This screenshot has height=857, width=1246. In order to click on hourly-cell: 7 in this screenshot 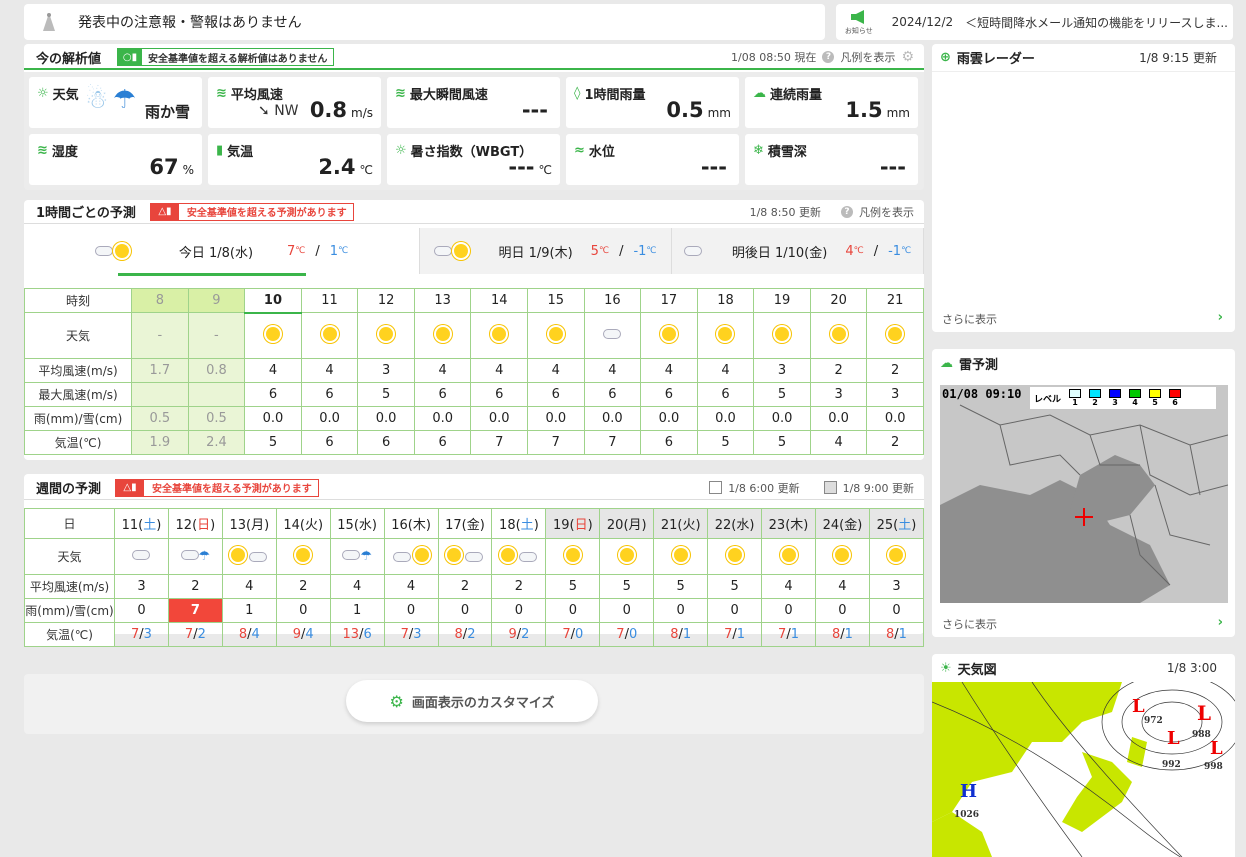, I will do `click(612, 442)`.